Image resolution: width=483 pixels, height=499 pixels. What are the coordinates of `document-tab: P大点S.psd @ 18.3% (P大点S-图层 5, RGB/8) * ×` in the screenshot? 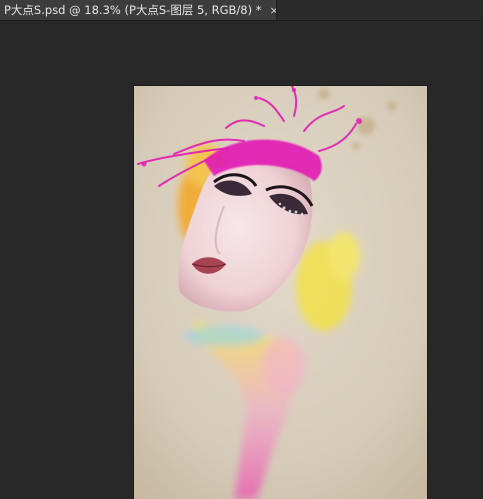 It's located at (138, 10).